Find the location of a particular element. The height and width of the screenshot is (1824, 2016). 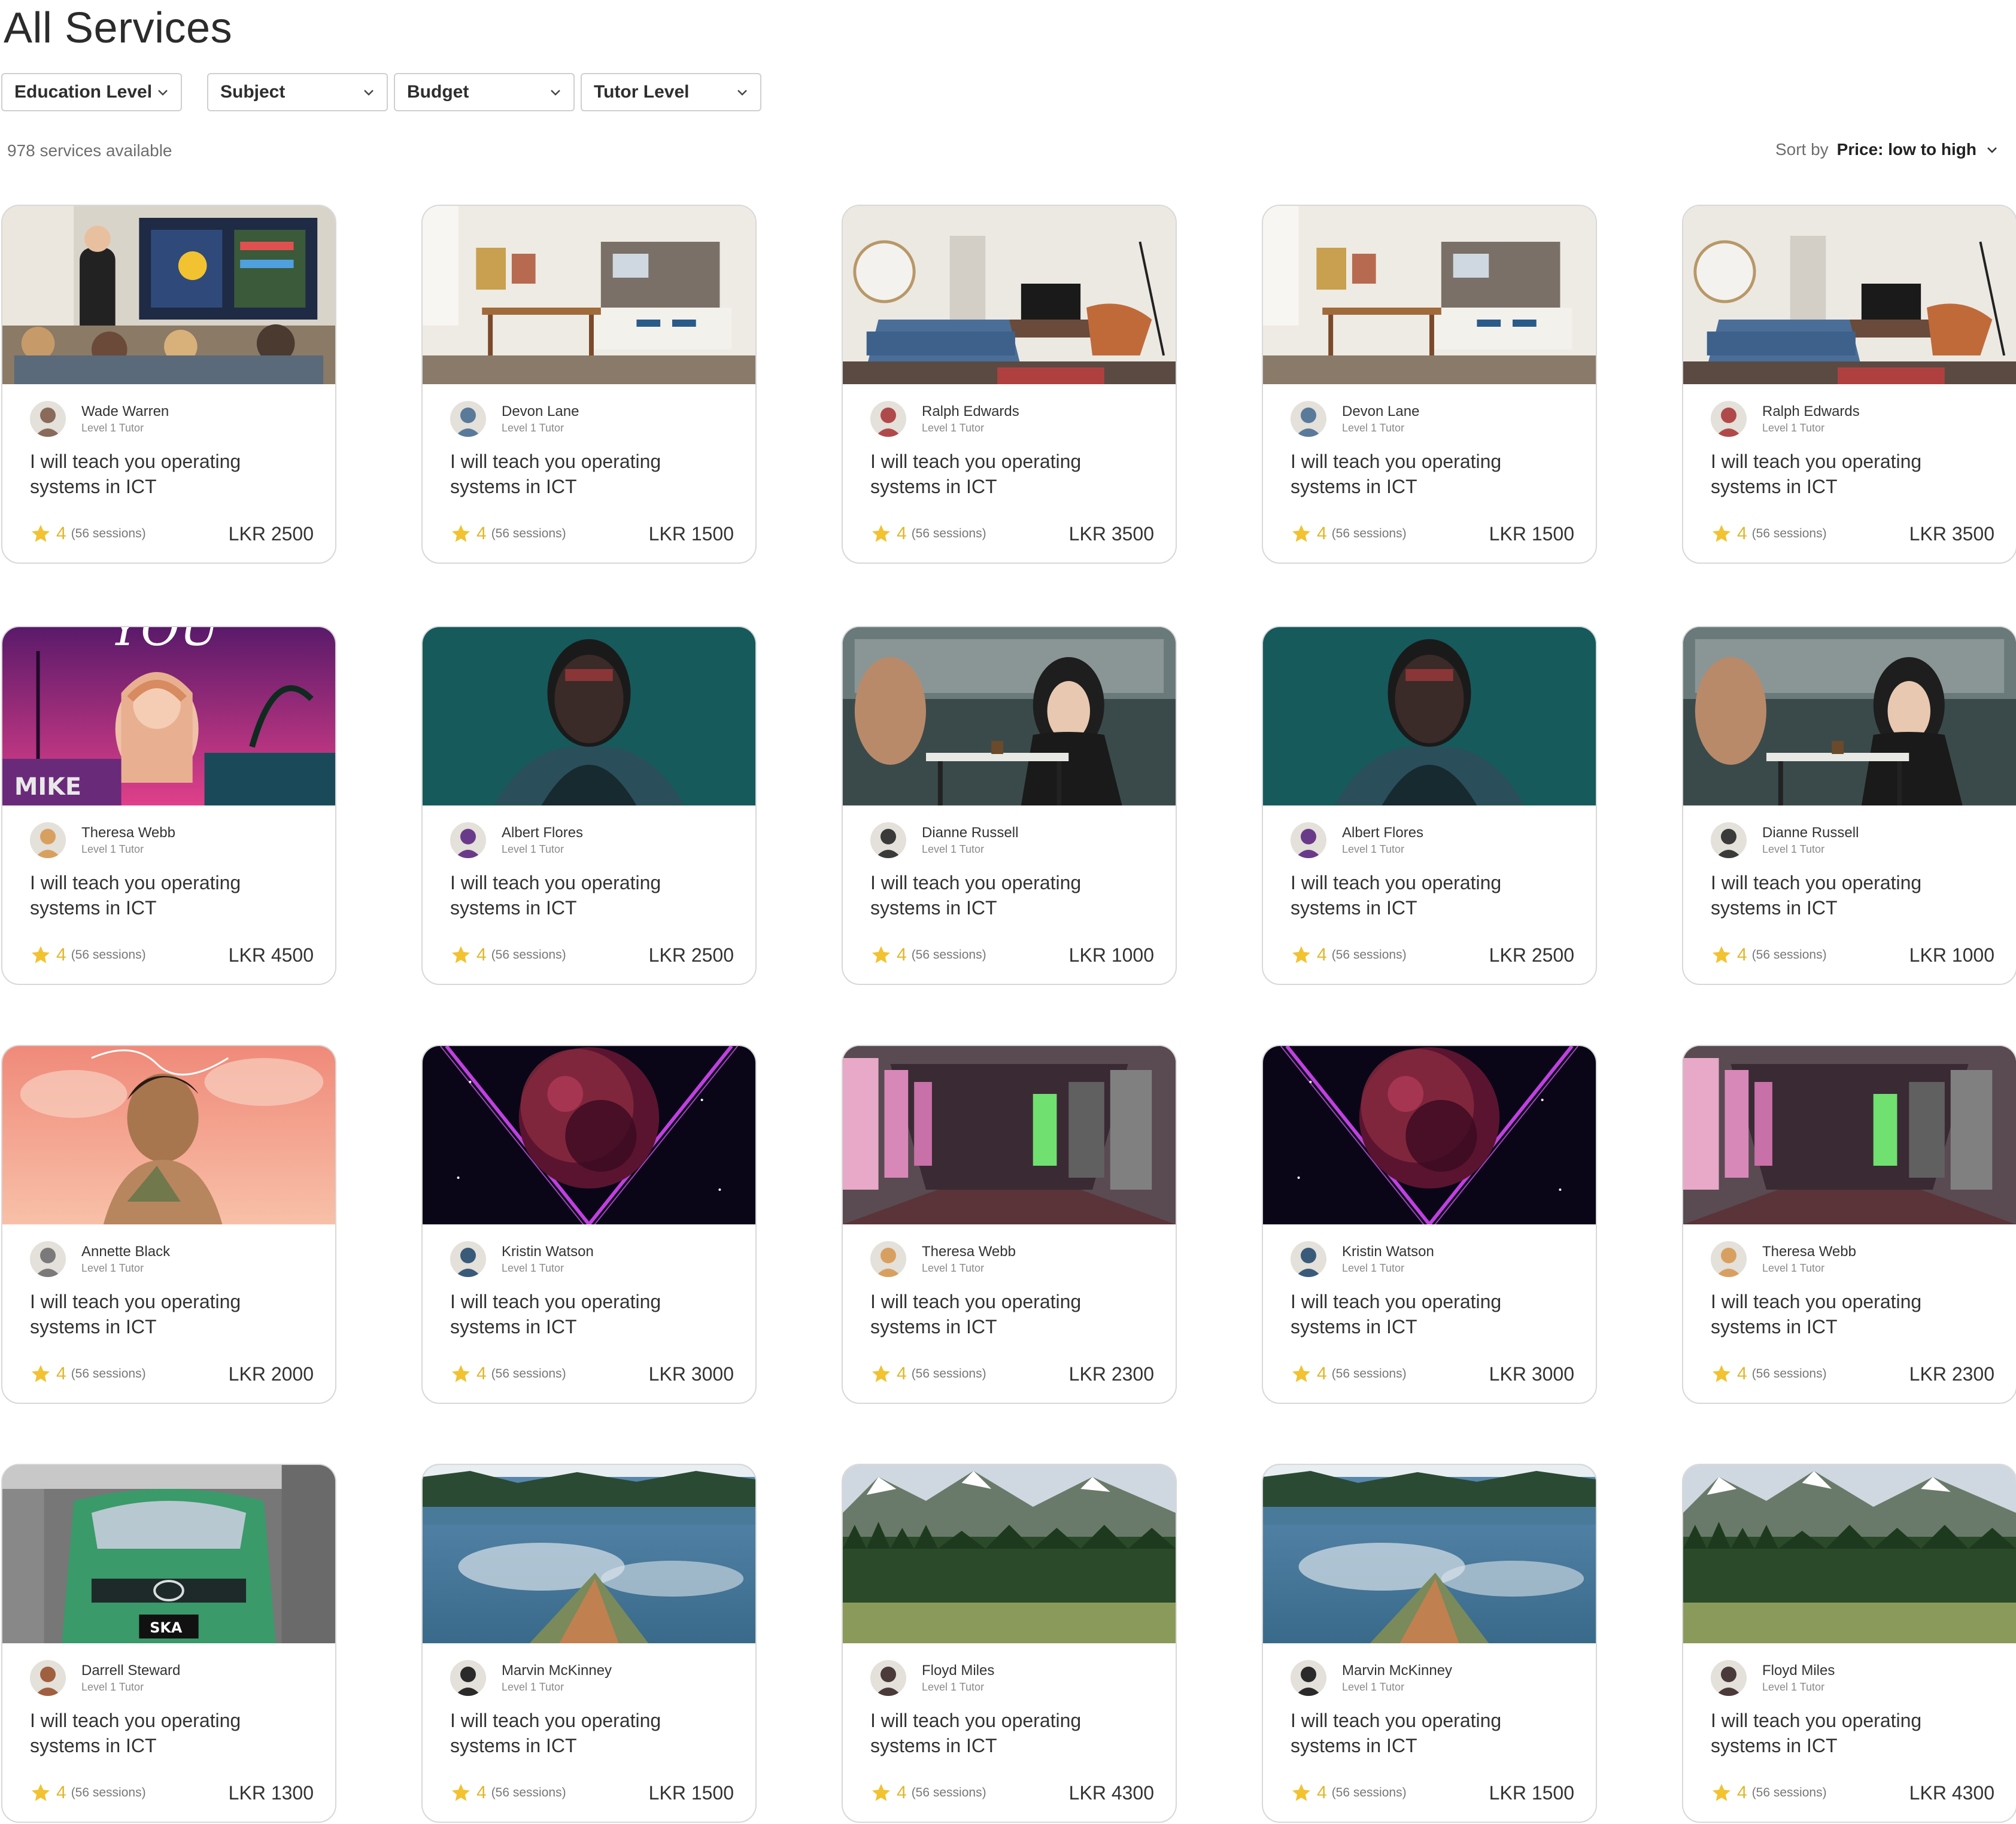

tutor-info: Kristin Watson Level 1 Tutor is located at coordinates (1362, 1259).